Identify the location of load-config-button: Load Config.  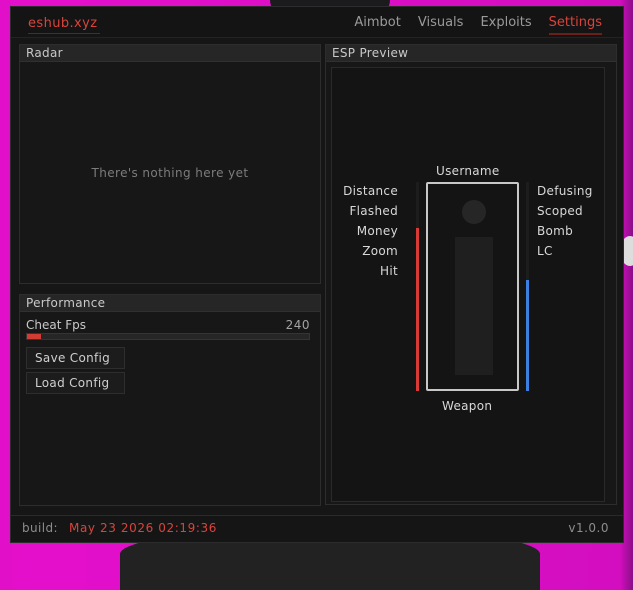
(75, 383).